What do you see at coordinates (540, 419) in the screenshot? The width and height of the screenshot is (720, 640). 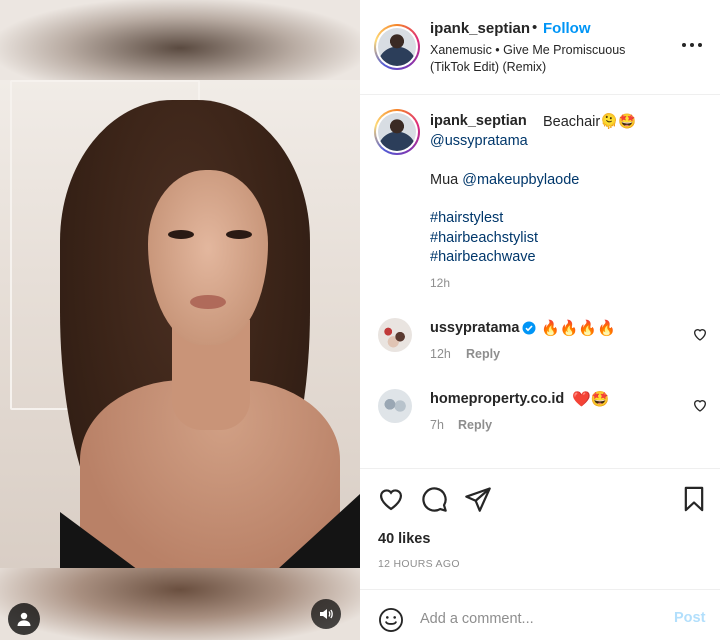 I see `comment: homeproperty.co.id ❤️🤩 7h Reply` at bounding box center [540, 419].